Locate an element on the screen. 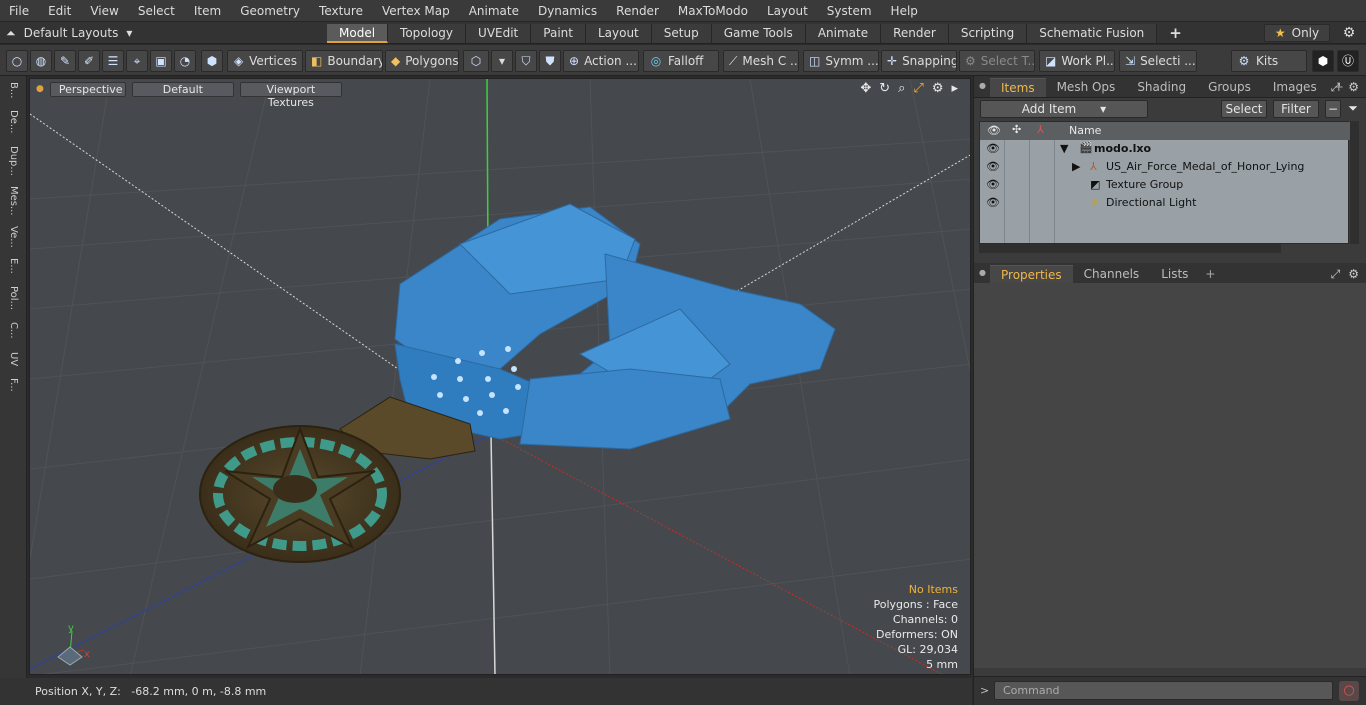  menu-view: View is located at coordinates (104, 11).